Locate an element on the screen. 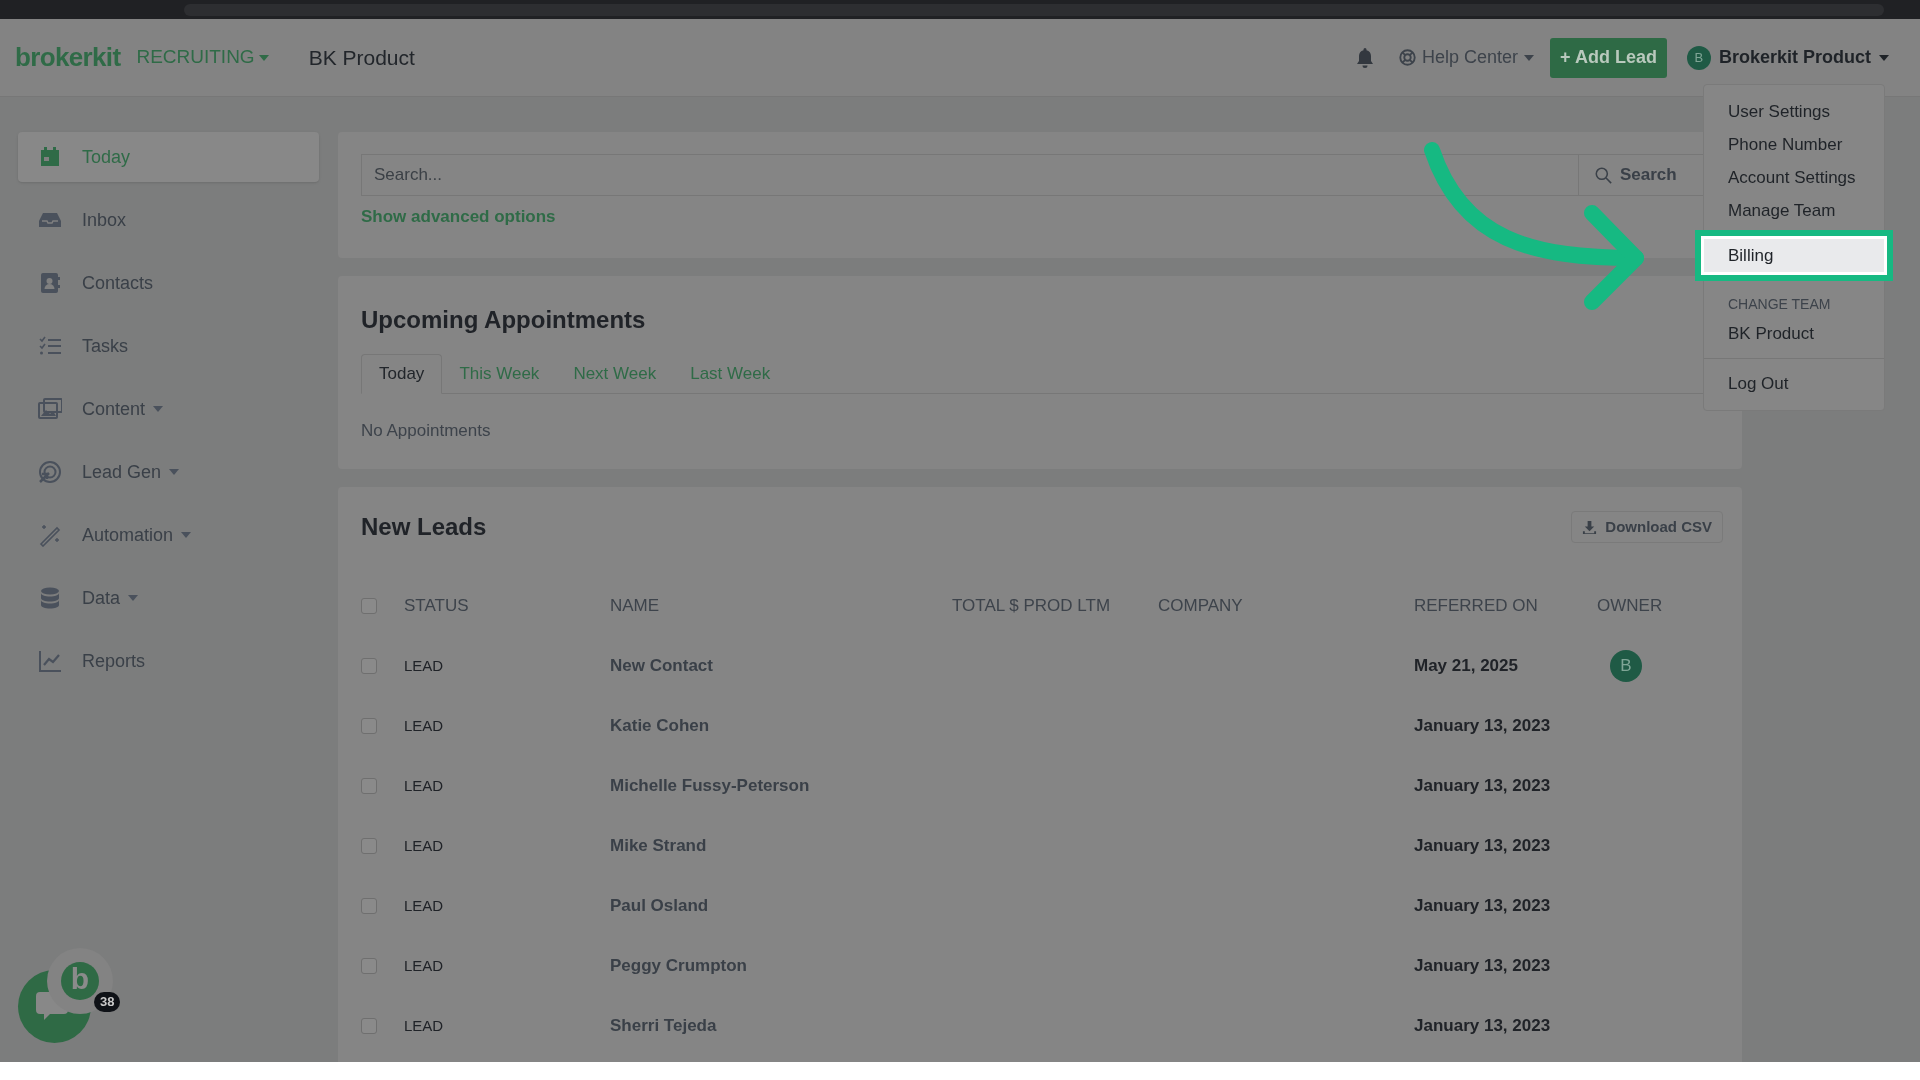 The width and height of the screenshot is (1920, 1080). notification-bell-icon is located at coordinates (1365, 57).